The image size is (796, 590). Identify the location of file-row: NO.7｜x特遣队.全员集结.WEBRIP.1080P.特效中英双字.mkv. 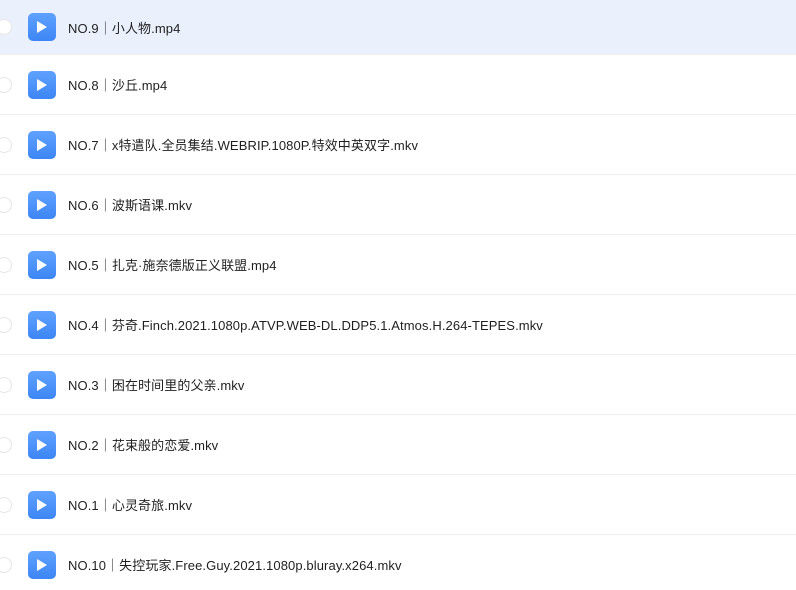
(398, 145).